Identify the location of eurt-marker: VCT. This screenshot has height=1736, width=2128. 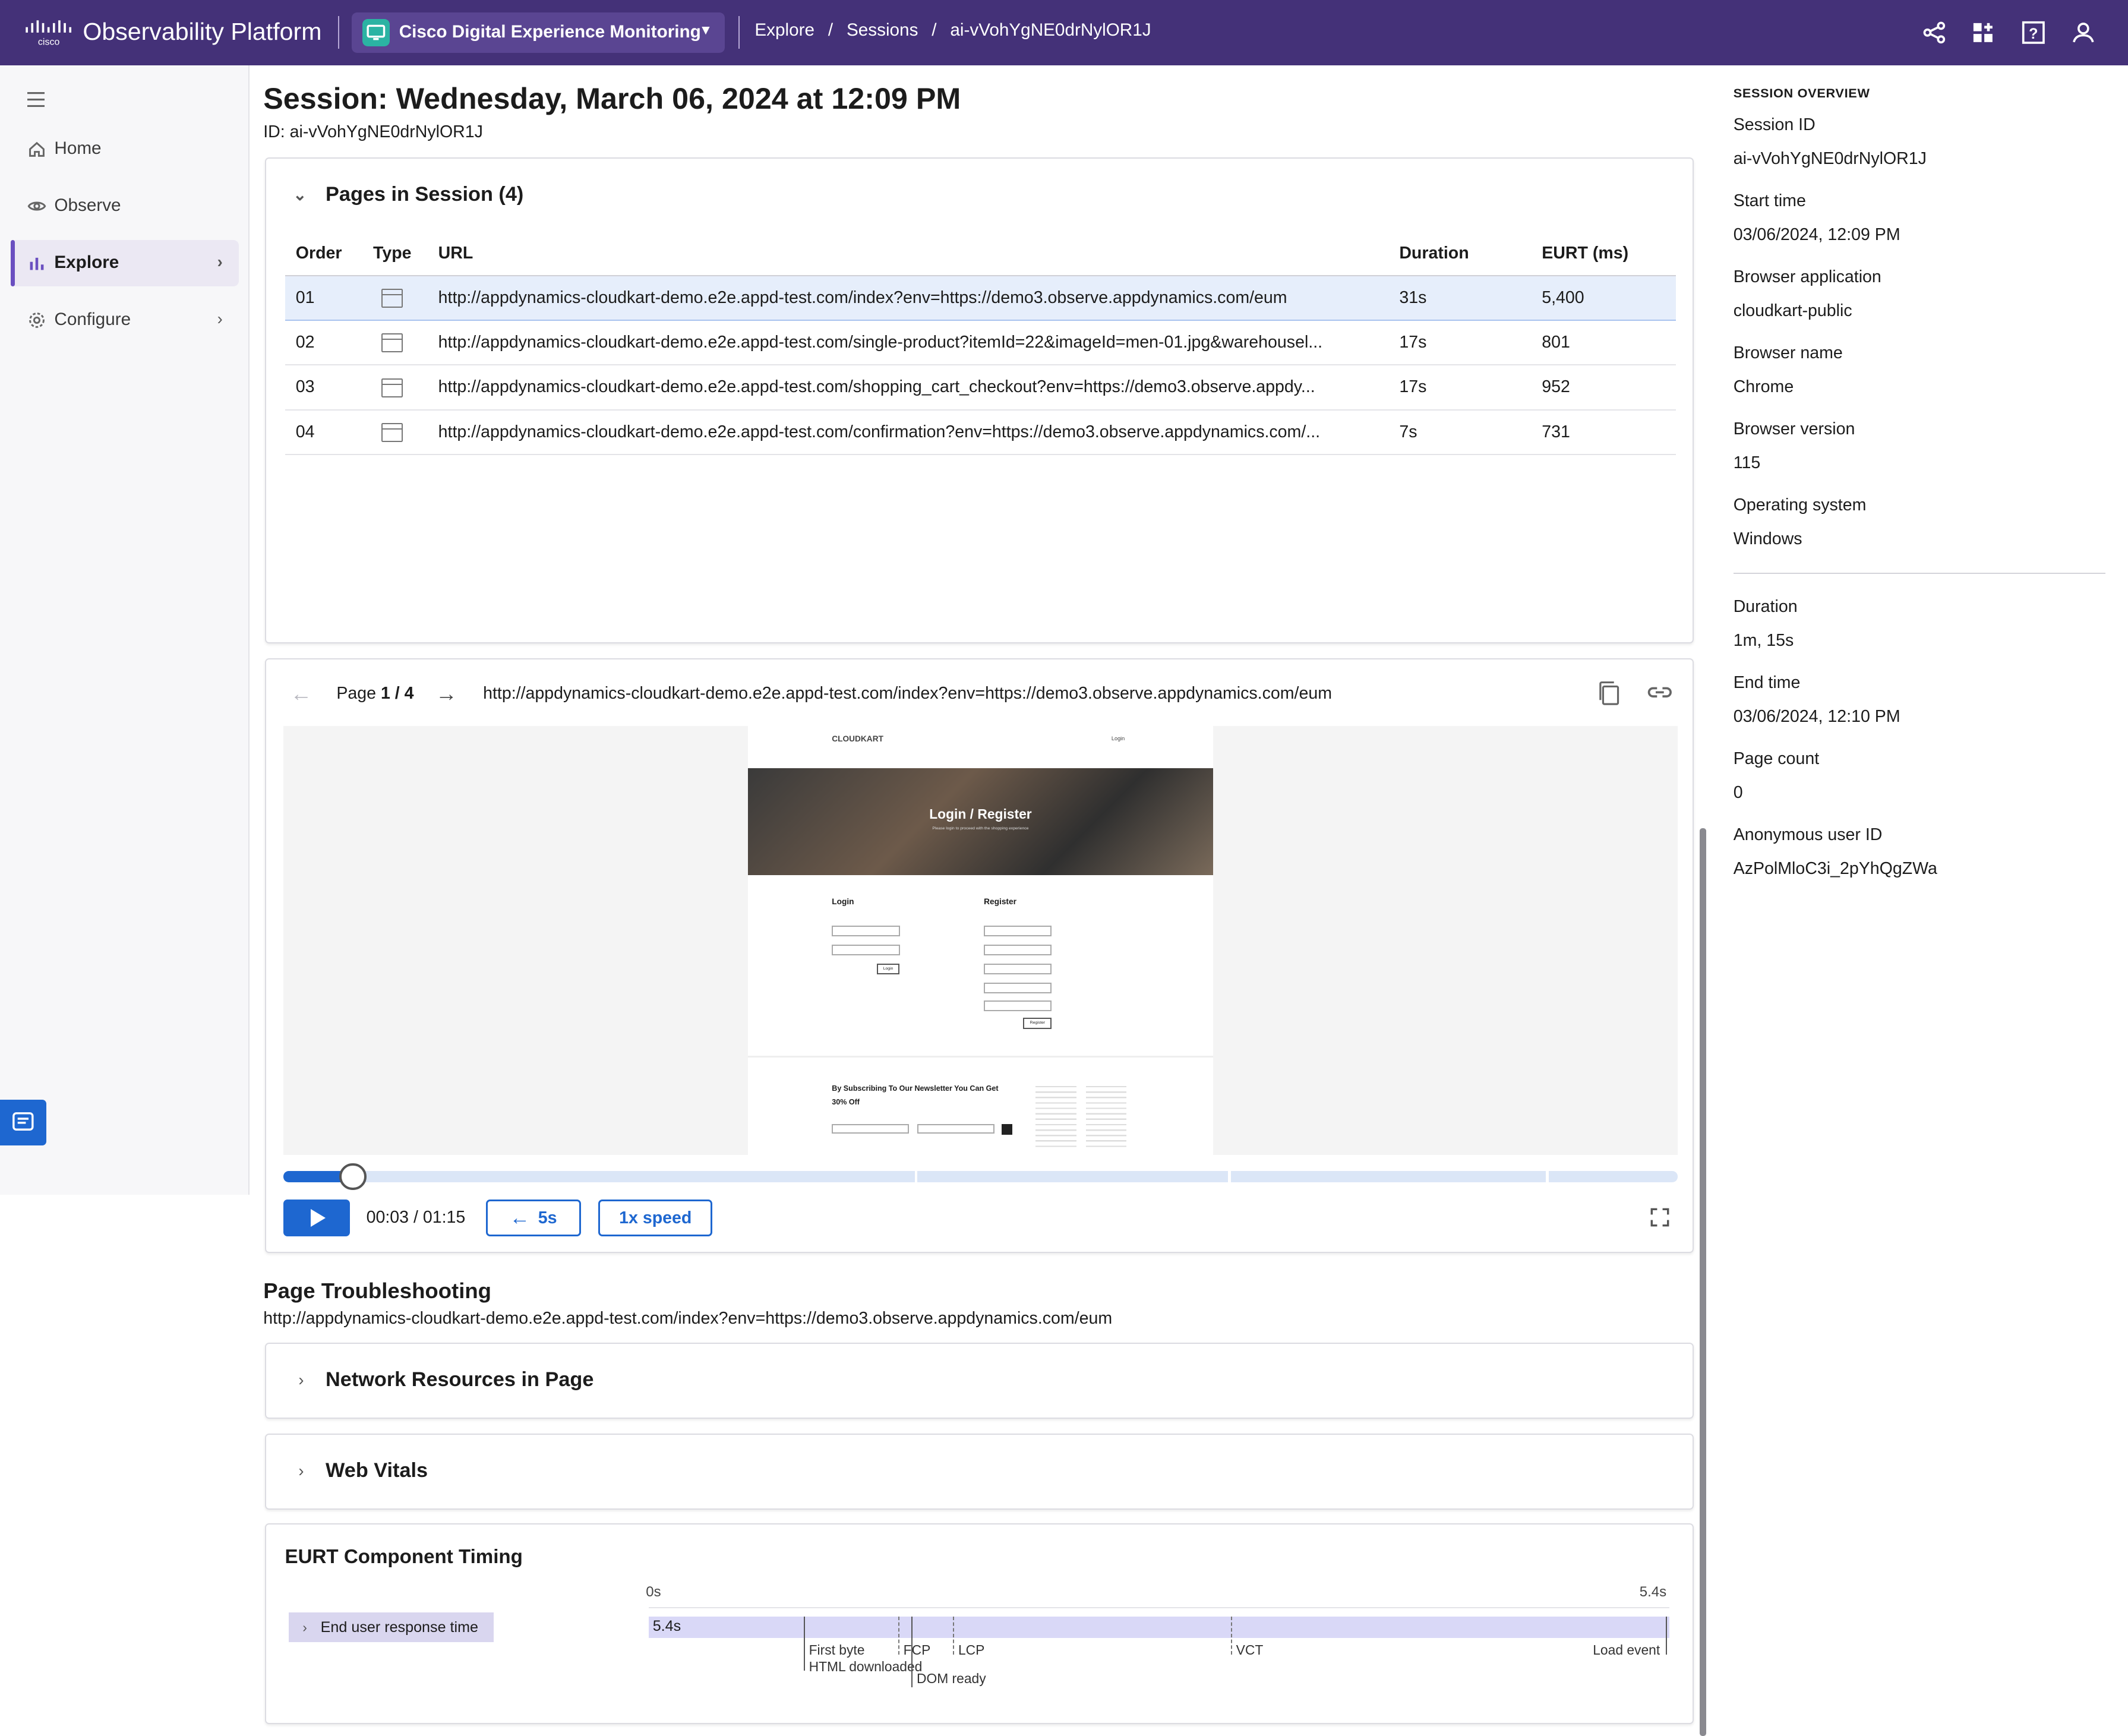
(1246, 1637).